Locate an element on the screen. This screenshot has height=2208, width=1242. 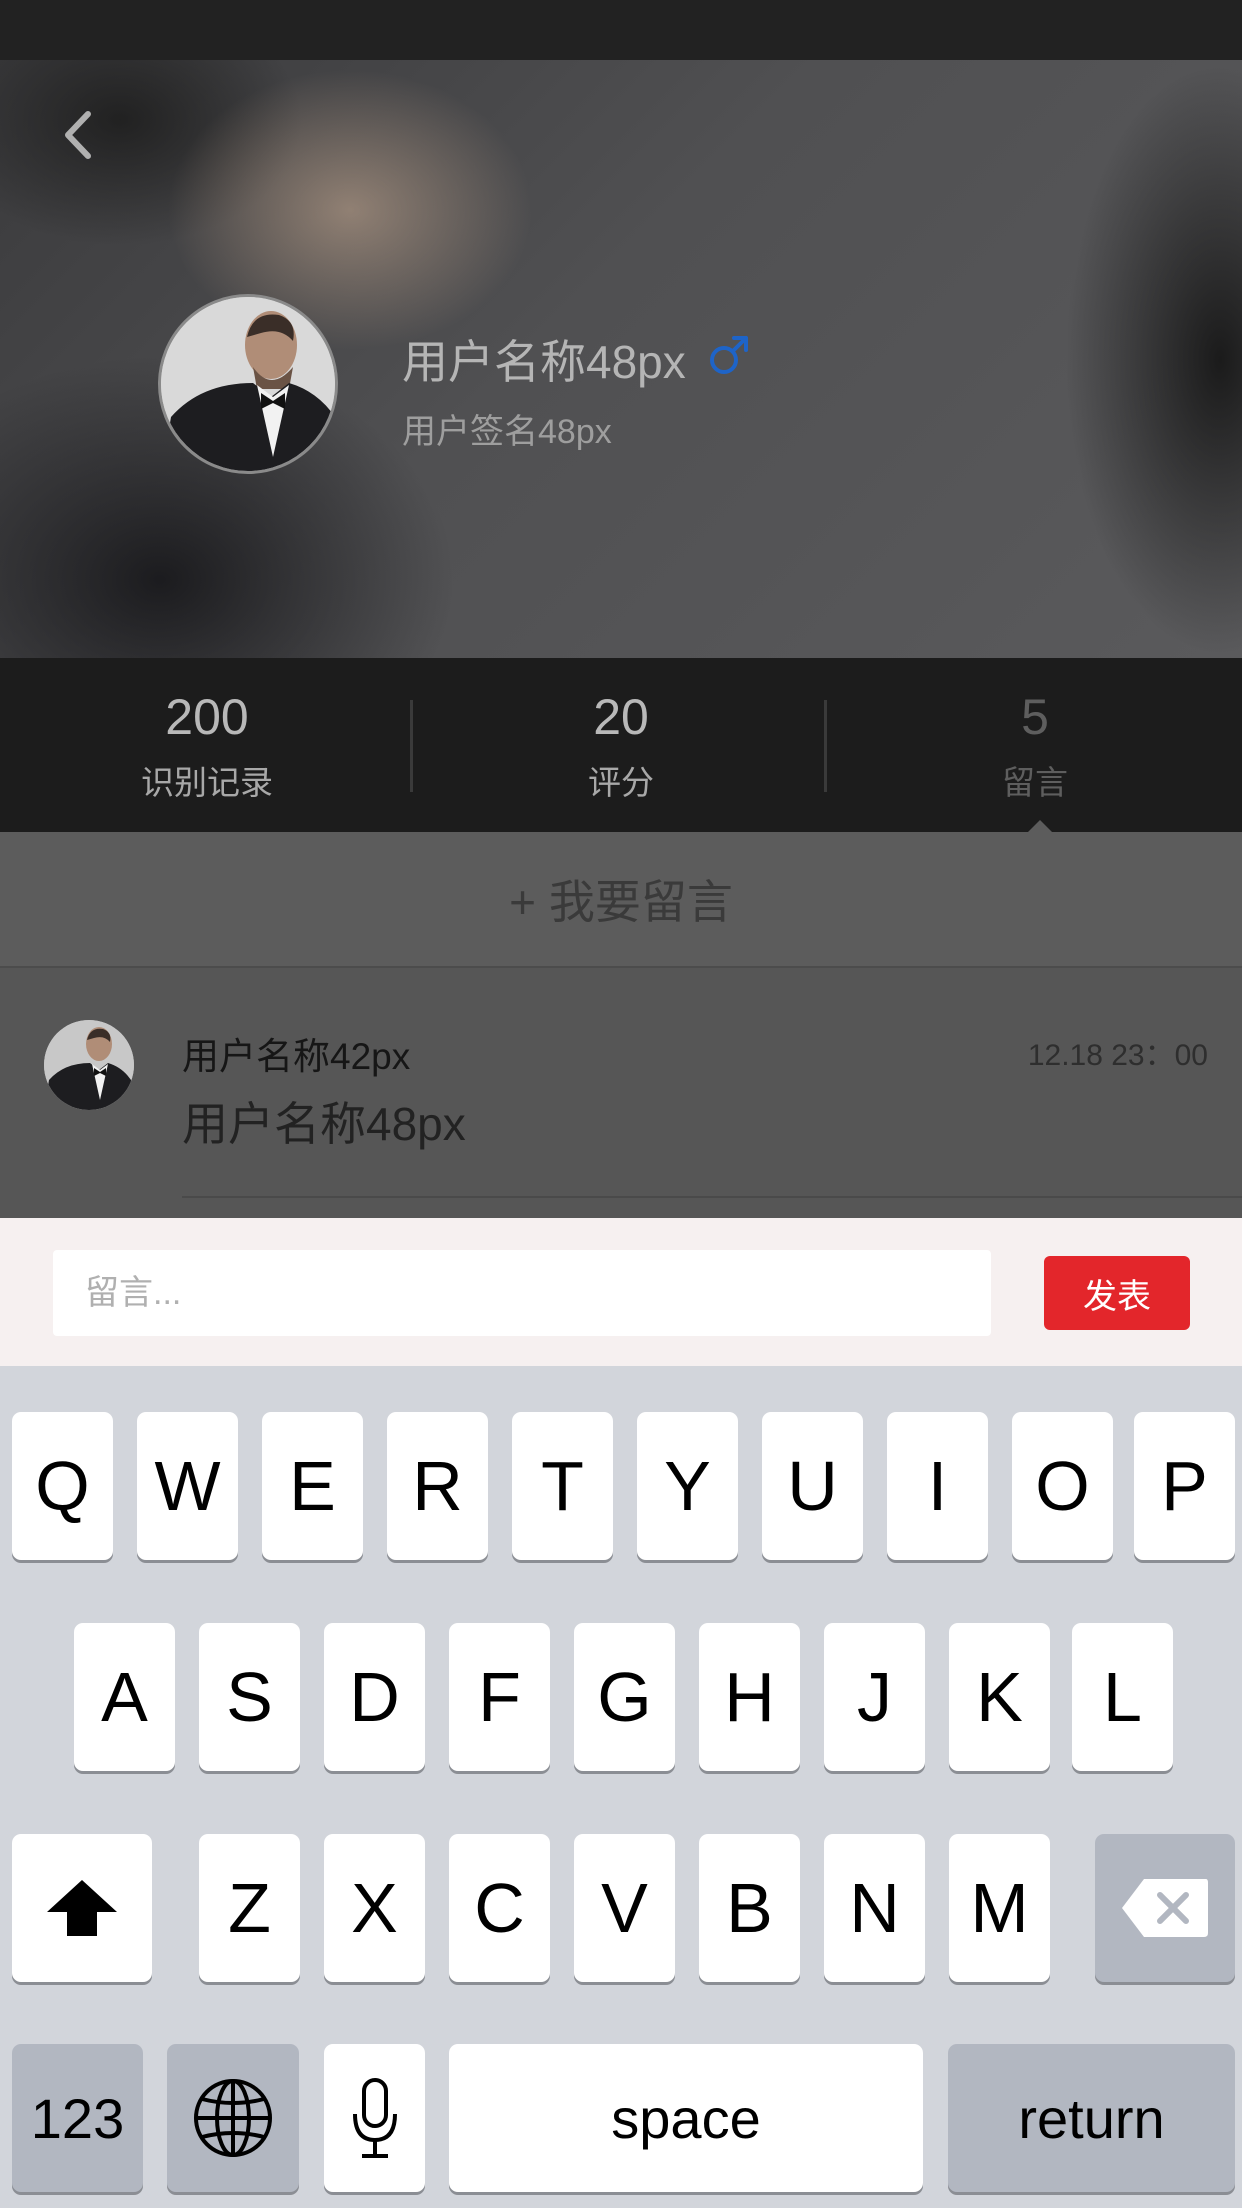
stat-label: 留言 is located at coordinates (1035, 782).